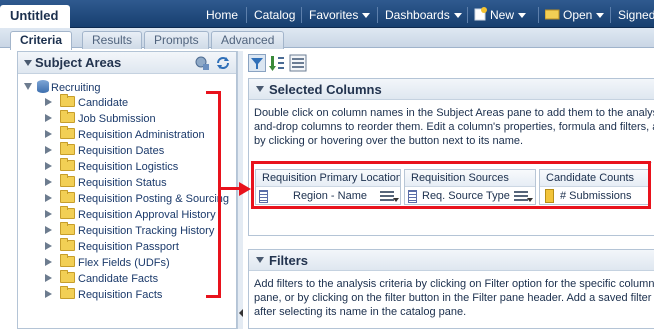 Image resolution: width=654 pixels, height=329 pixels. What do you see at coordinates (451, 260) in the screenshot?
I see `filters-header: Filters` at bounding box center [451, 260].